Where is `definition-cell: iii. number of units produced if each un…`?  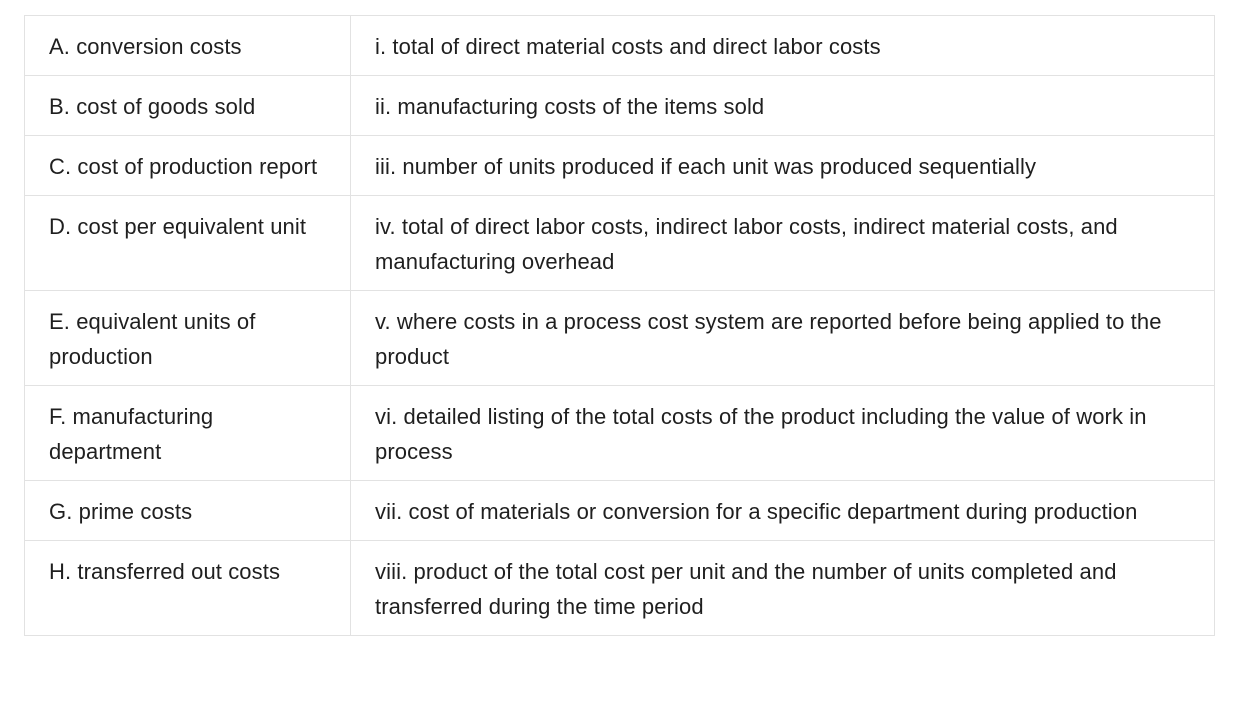 definition-cell: iii. number of units produced if each un… is located at coordinates (782, 165).